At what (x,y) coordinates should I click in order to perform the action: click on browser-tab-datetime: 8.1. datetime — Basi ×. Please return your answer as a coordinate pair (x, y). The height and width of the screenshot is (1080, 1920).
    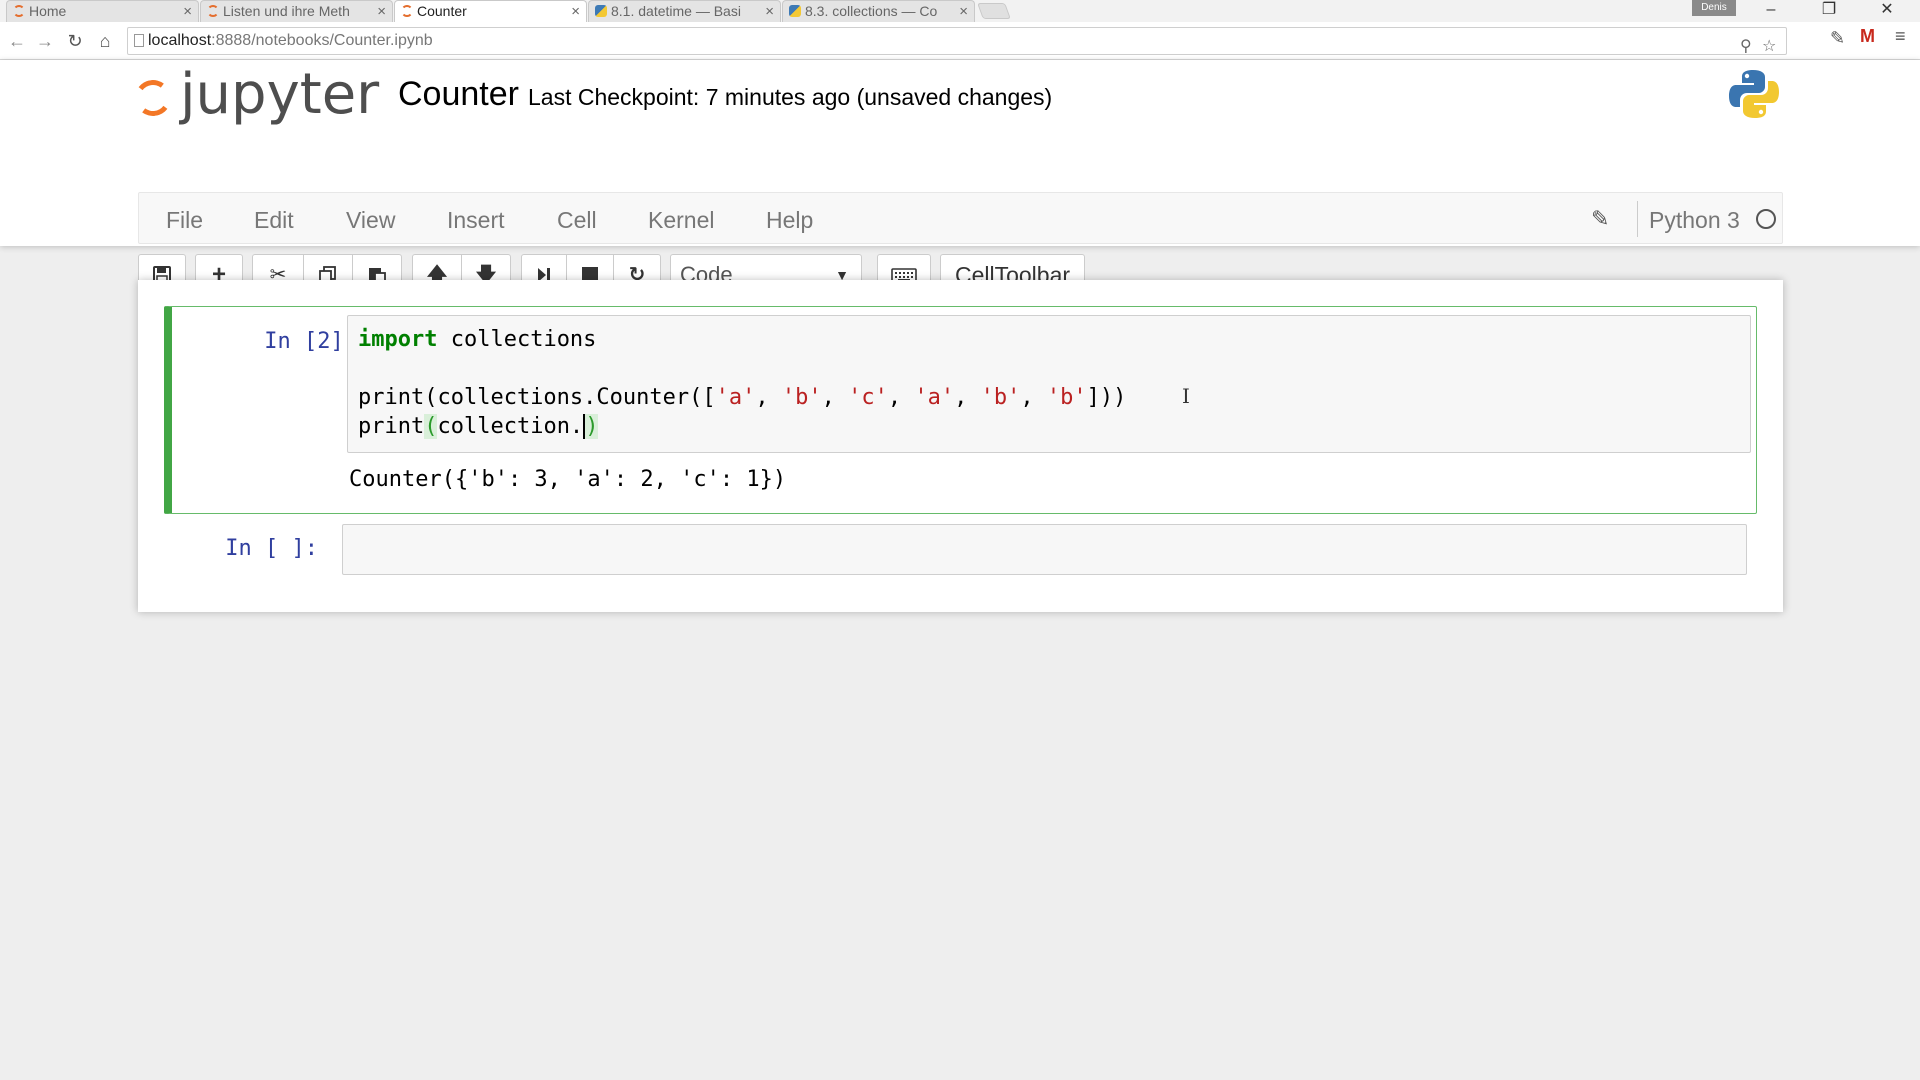
    Looking at the image, I should click on (684, 11).